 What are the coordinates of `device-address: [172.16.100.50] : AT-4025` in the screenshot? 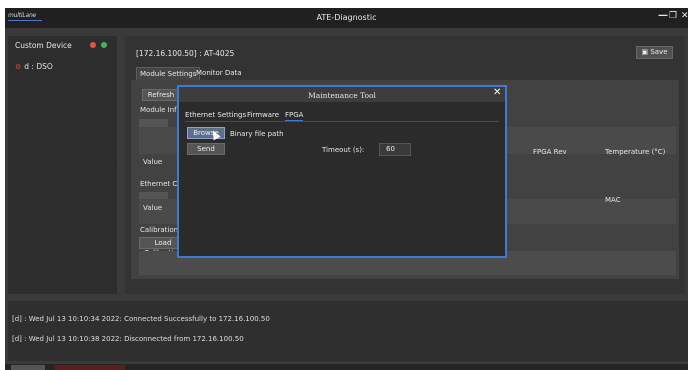 It's located at (185, 53).